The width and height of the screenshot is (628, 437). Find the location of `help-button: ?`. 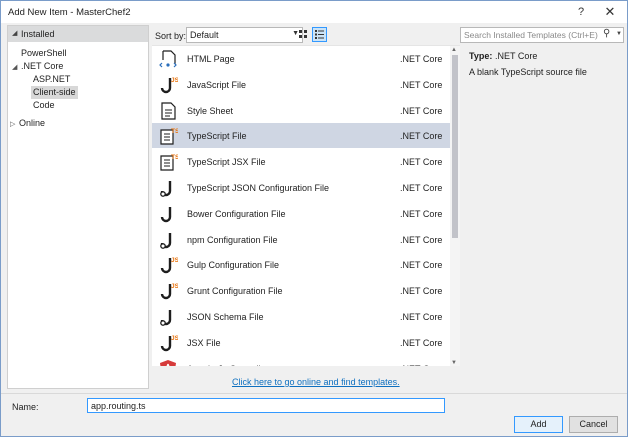

help-button: ? is located at coordinates (581, 12).